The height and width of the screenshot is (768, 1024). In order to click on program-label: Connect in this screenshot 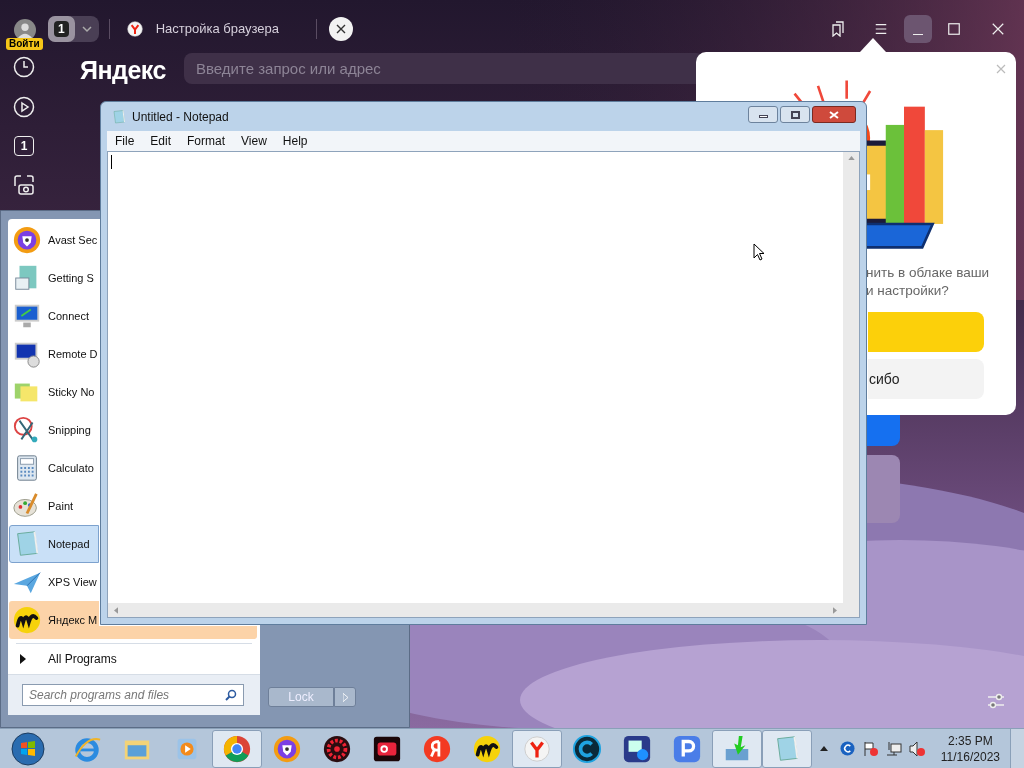, I will do `click(68, 316)`.